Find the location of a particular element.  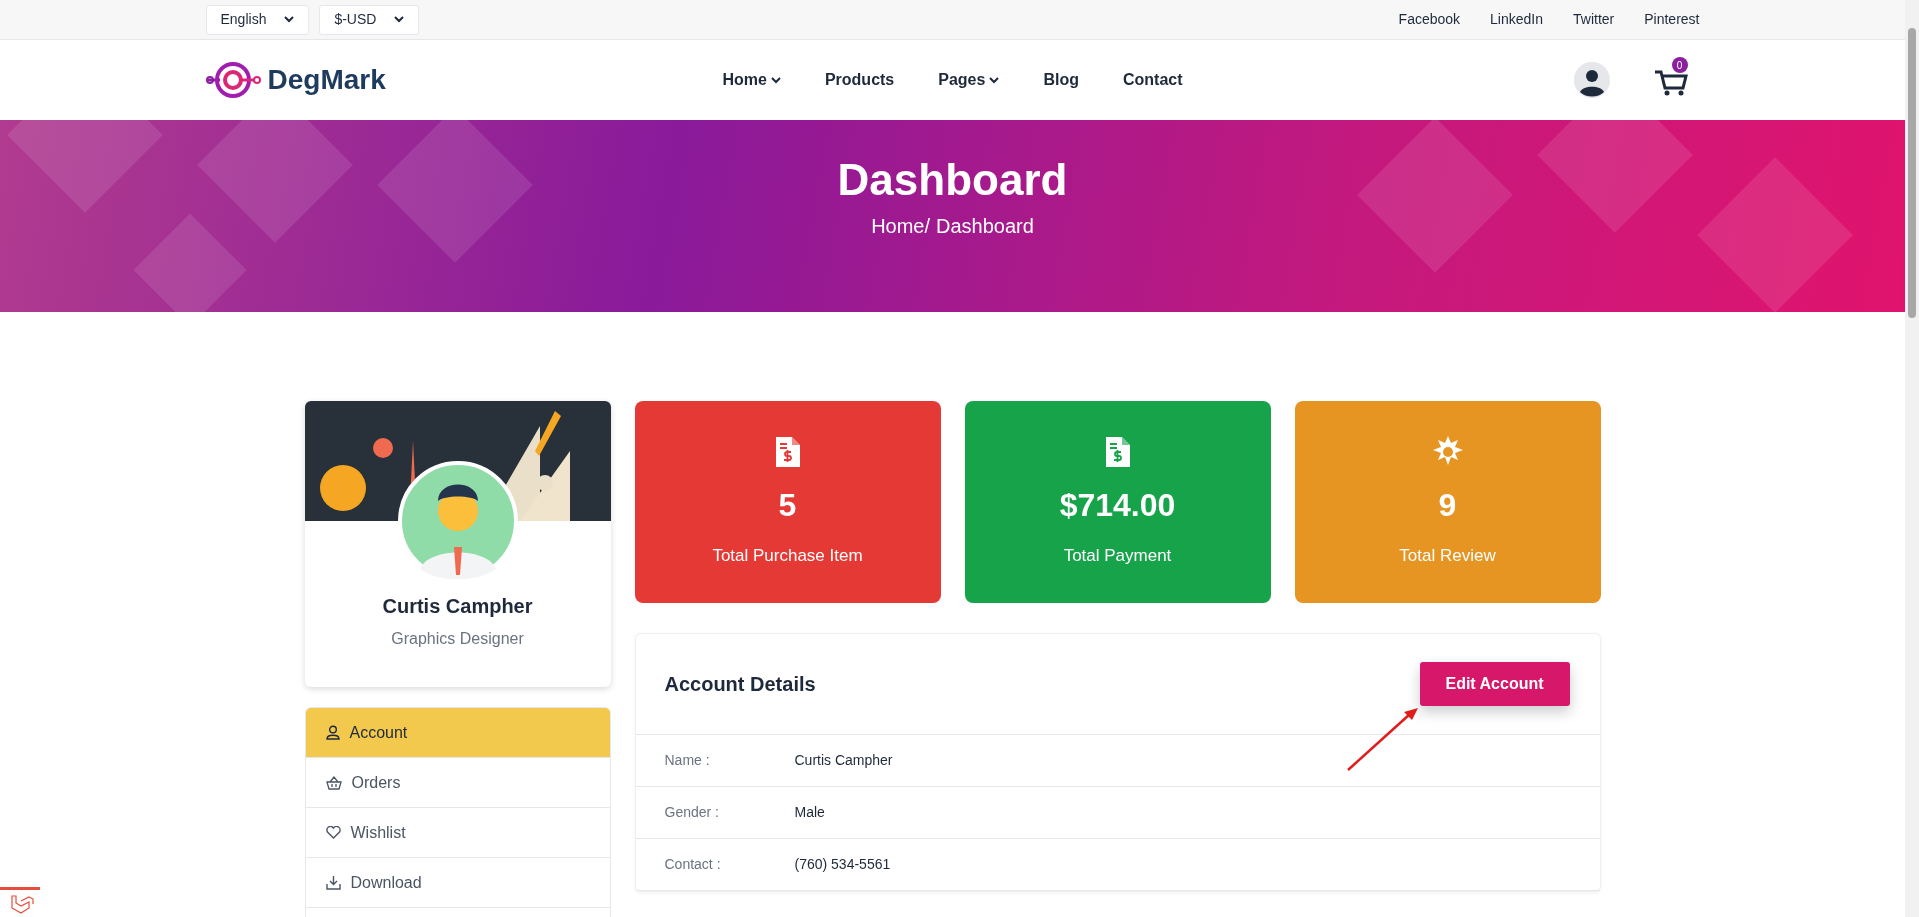

download-icon is located at coordinates (333, 882).